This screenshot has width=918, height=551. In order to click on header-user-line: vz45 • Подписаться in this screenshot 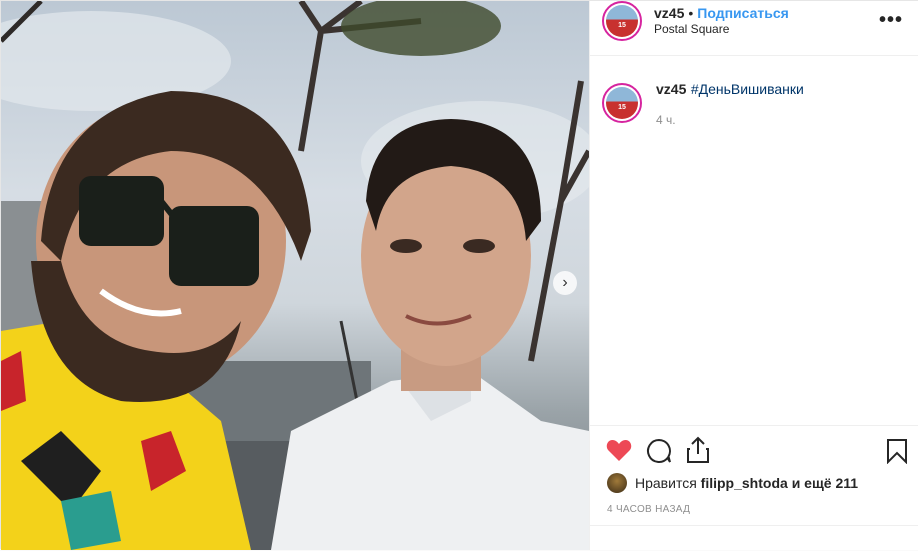, I will do `click(721, 14)`.